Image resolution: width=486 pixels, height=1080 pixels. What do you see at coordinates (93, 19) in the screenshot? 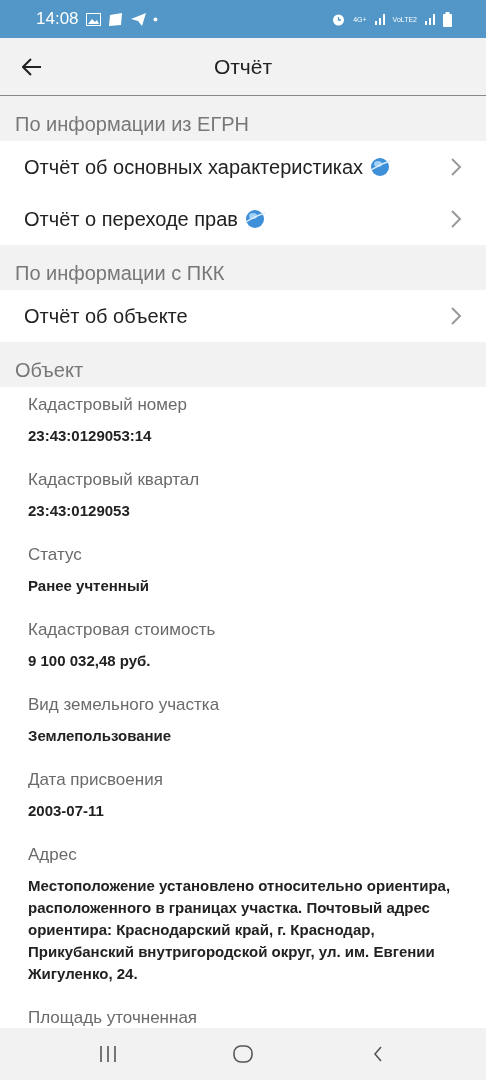
I see `image-icon` at bounding box center [93, 19].